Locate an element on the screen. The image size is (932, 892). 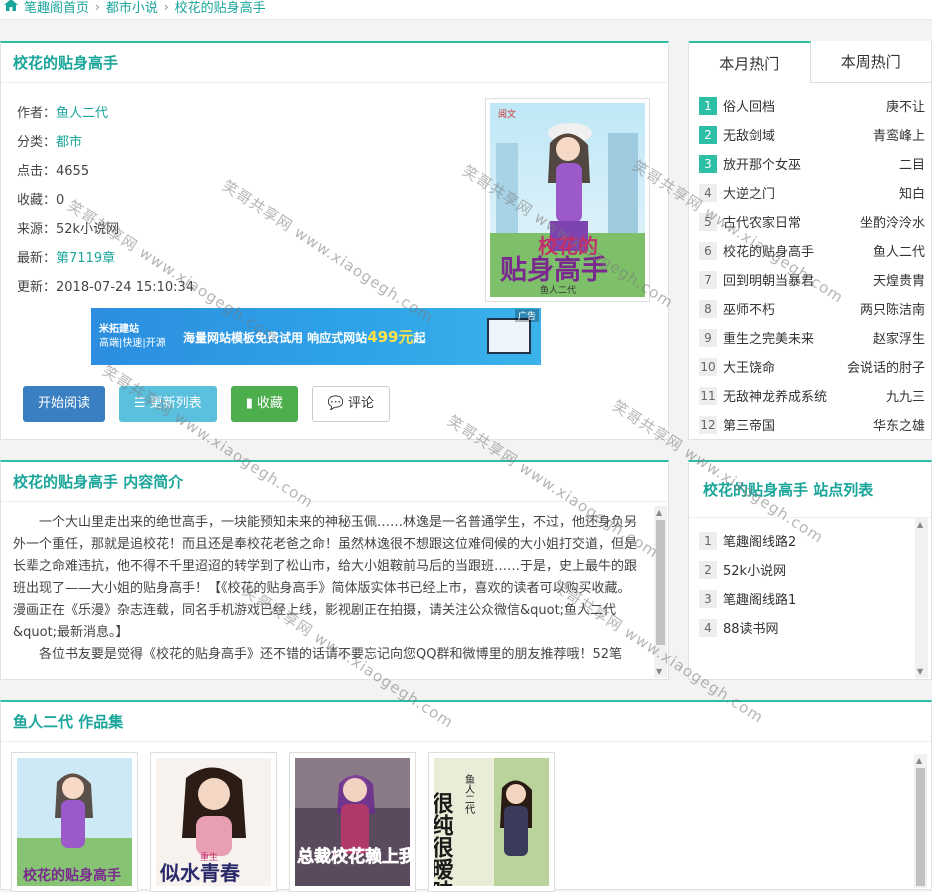
breadcrumb-home-link: 笔趣阁首页 is located at coordinates (56, 8).